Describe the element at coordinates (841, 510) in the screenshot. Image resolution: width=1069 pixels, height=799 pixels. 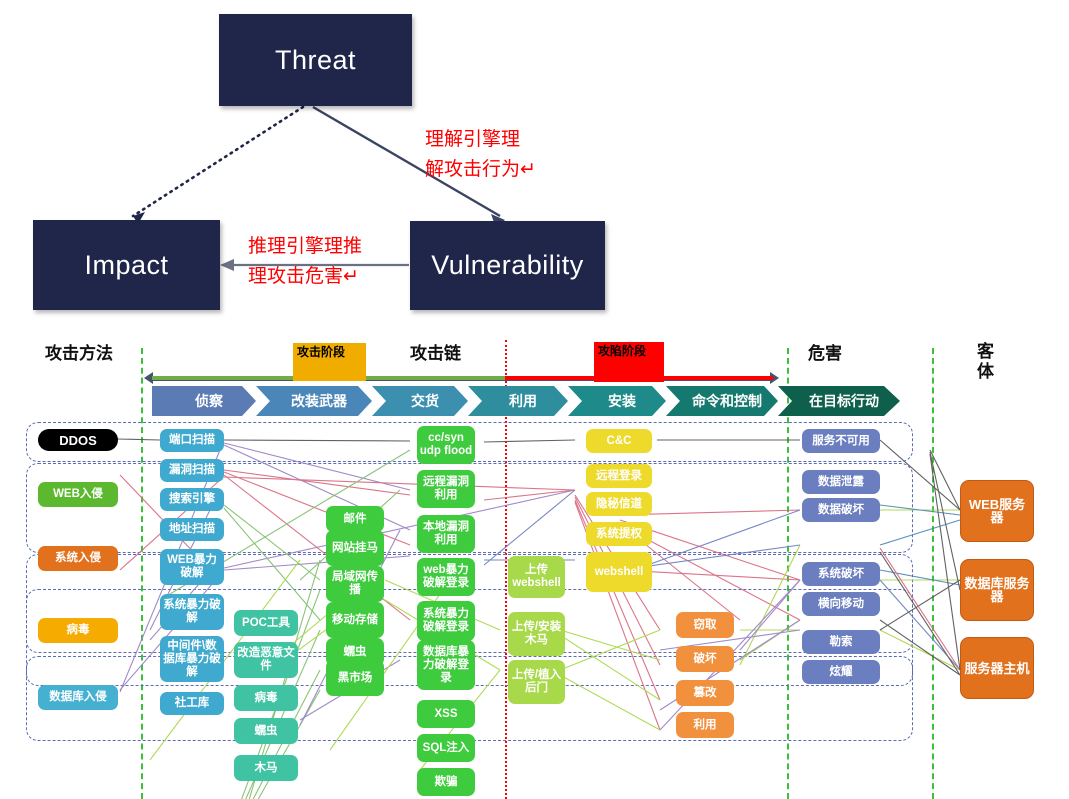
I see `node-data-damage: 数据破坏` at that location.